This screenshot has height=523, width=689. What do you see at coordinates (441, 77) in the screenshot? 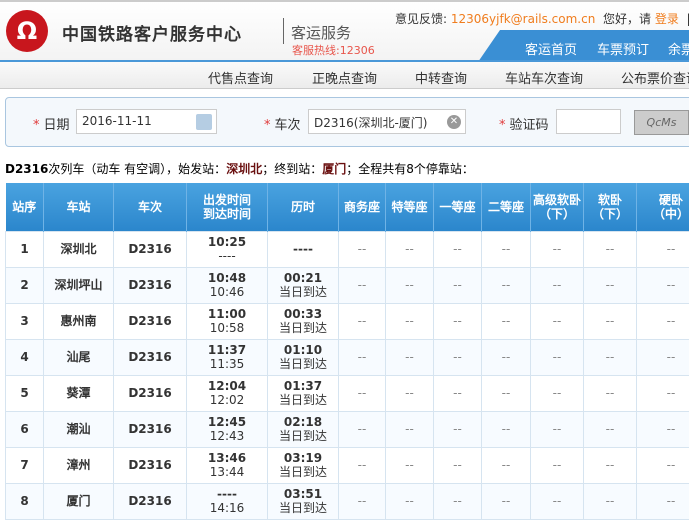
I see `subnav-transfer: 中转查询` at bounding box center [441, 77].